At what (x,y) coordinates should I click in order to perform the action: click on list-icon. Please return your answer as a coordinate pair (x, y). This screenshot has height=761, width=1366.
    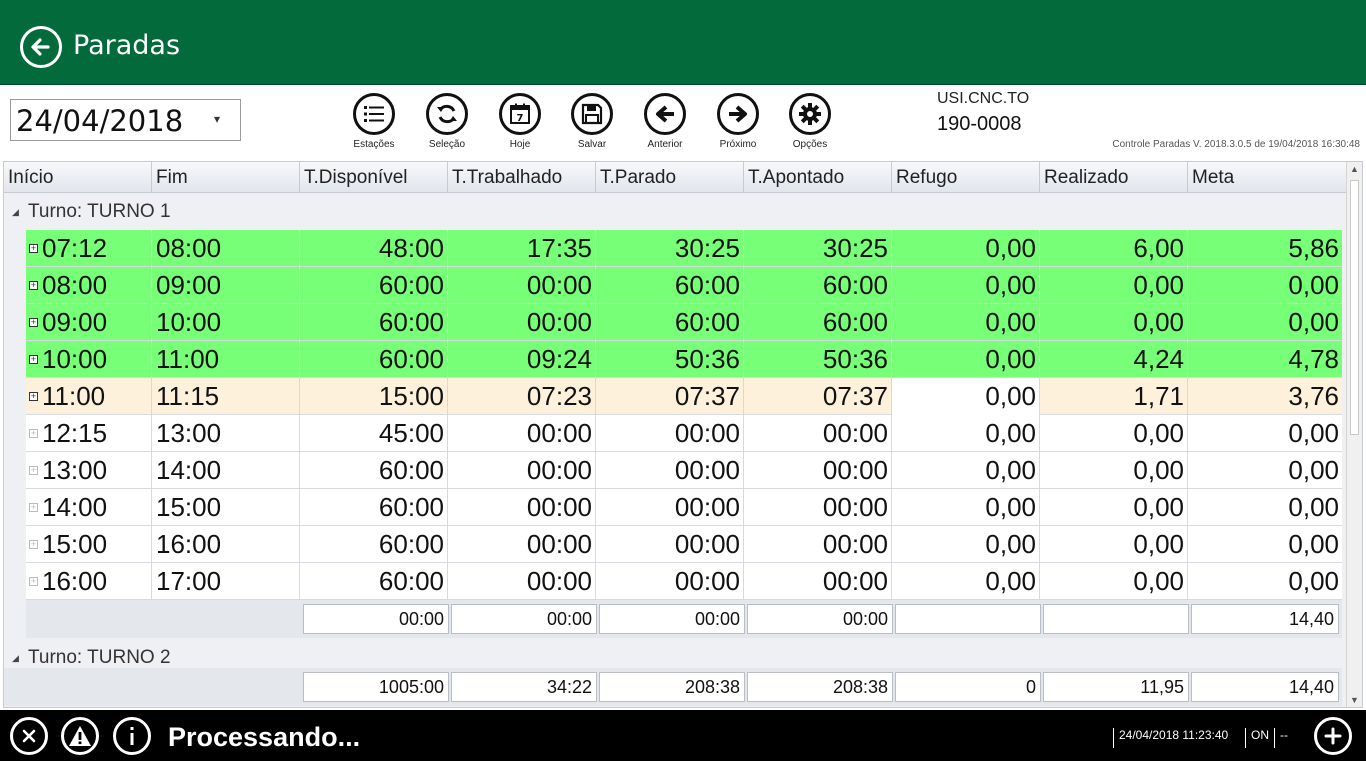
    Looking at the image, I should click on (374, 114).